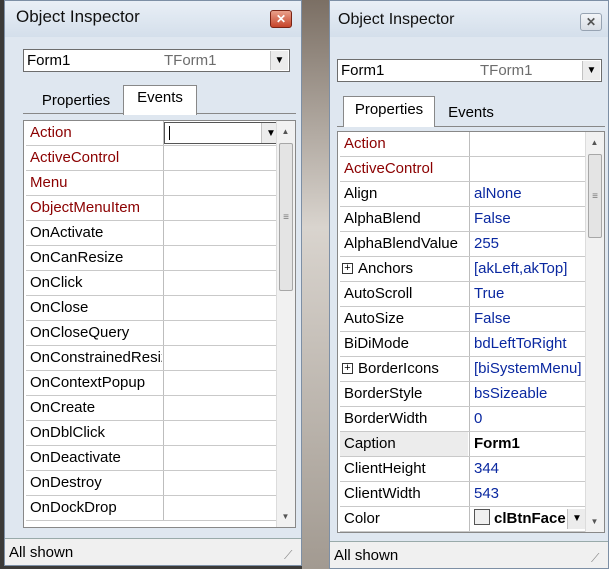 This screenshot has width=609, height=569. What do you see at coordinates (463, 144) in the screenshot?
I see `property-row: Action` at bounding box center [463, 144].